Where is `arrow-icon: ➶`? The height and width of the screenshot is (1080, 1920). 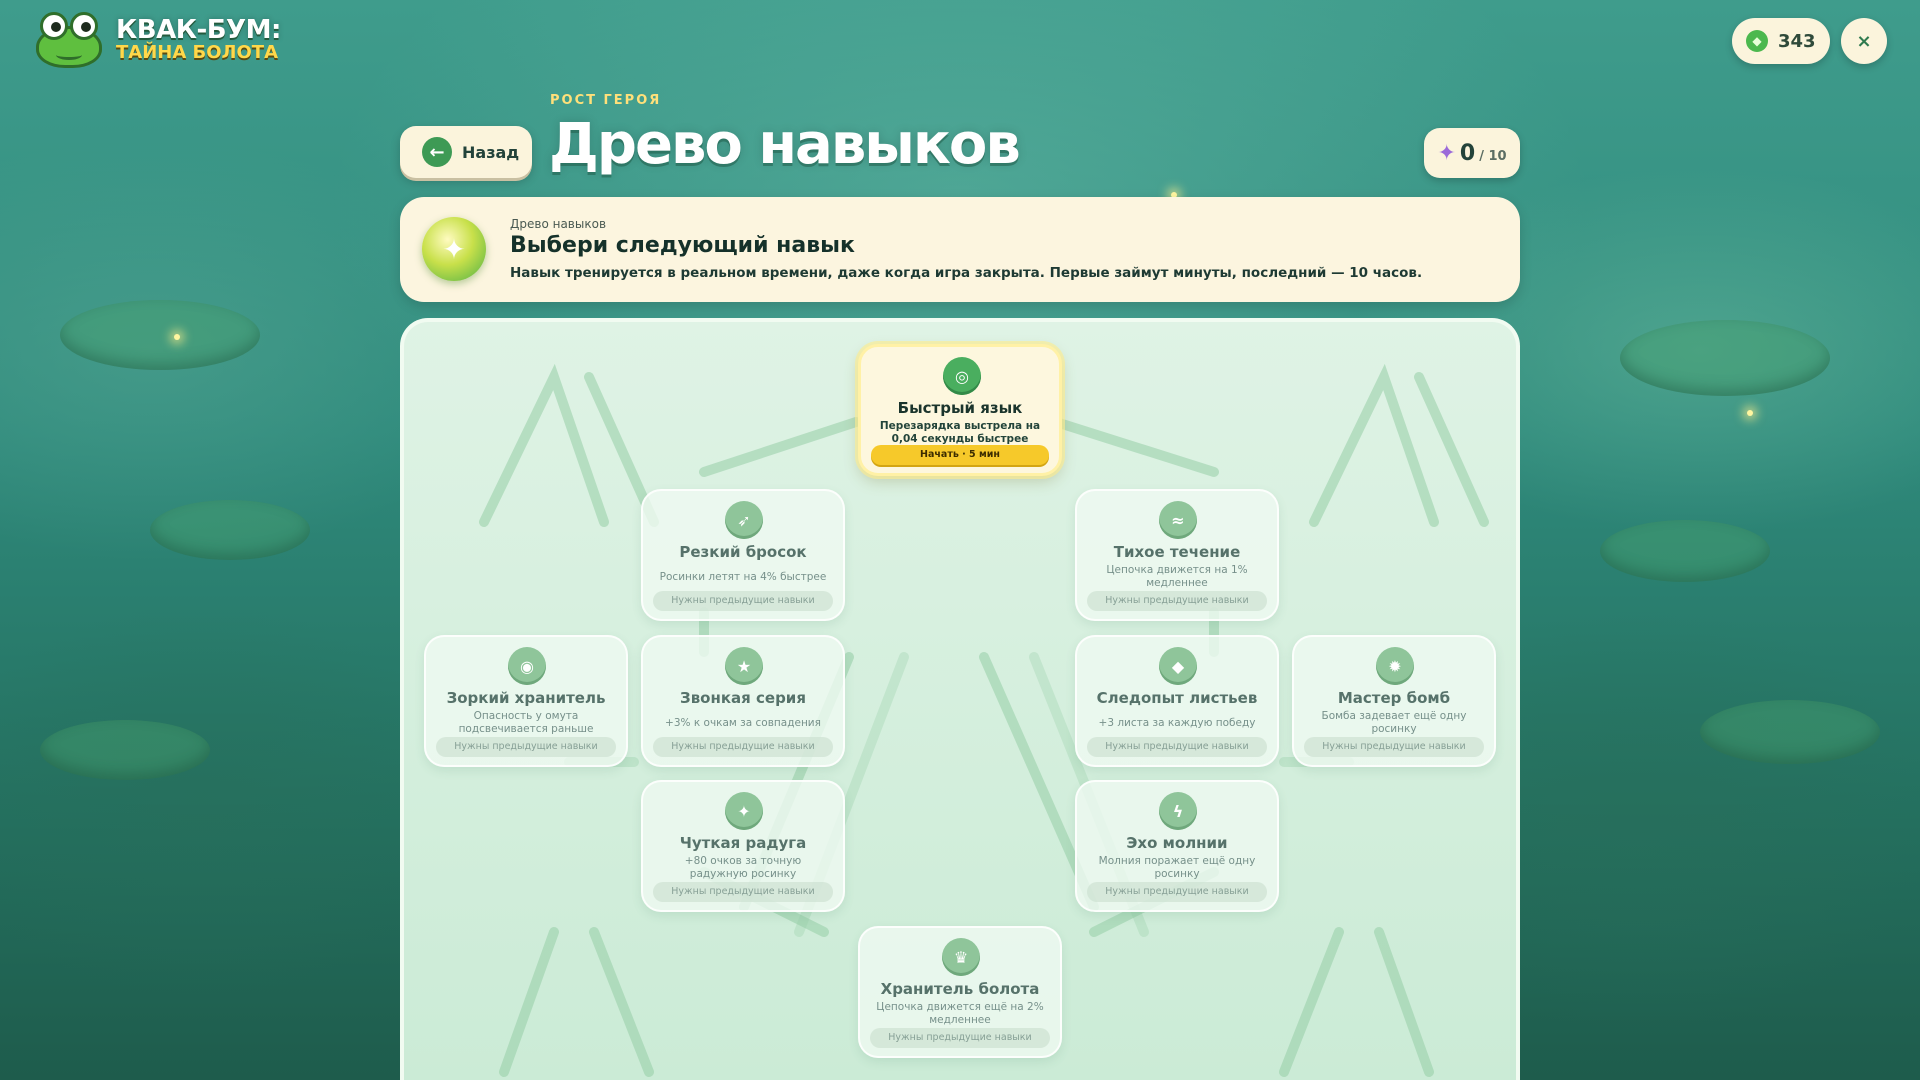 arrow-icon: ➶ is located at coordinates (744, 520).